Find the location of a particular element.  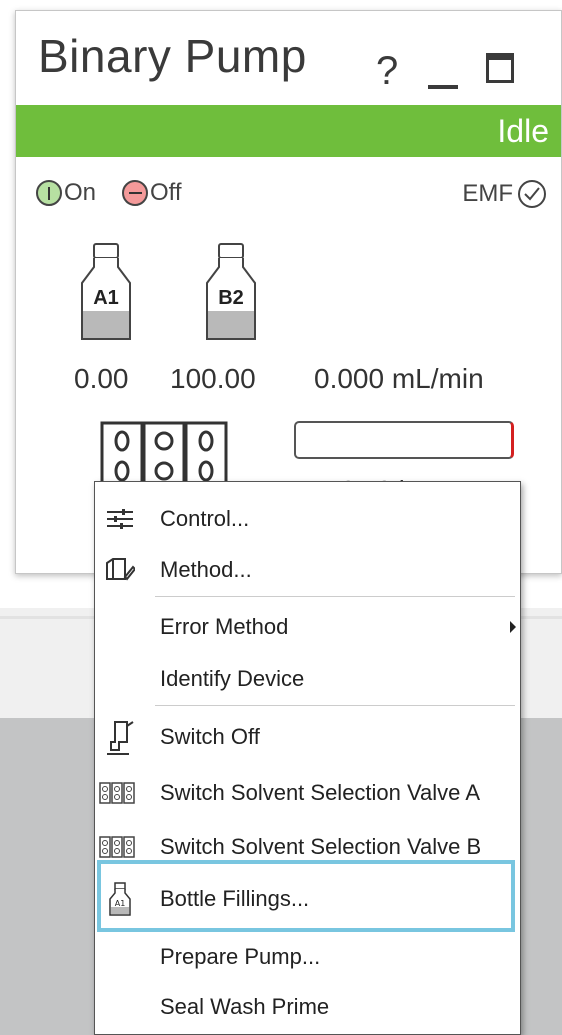

check-circle-icon is located at coordinates (532, 194).